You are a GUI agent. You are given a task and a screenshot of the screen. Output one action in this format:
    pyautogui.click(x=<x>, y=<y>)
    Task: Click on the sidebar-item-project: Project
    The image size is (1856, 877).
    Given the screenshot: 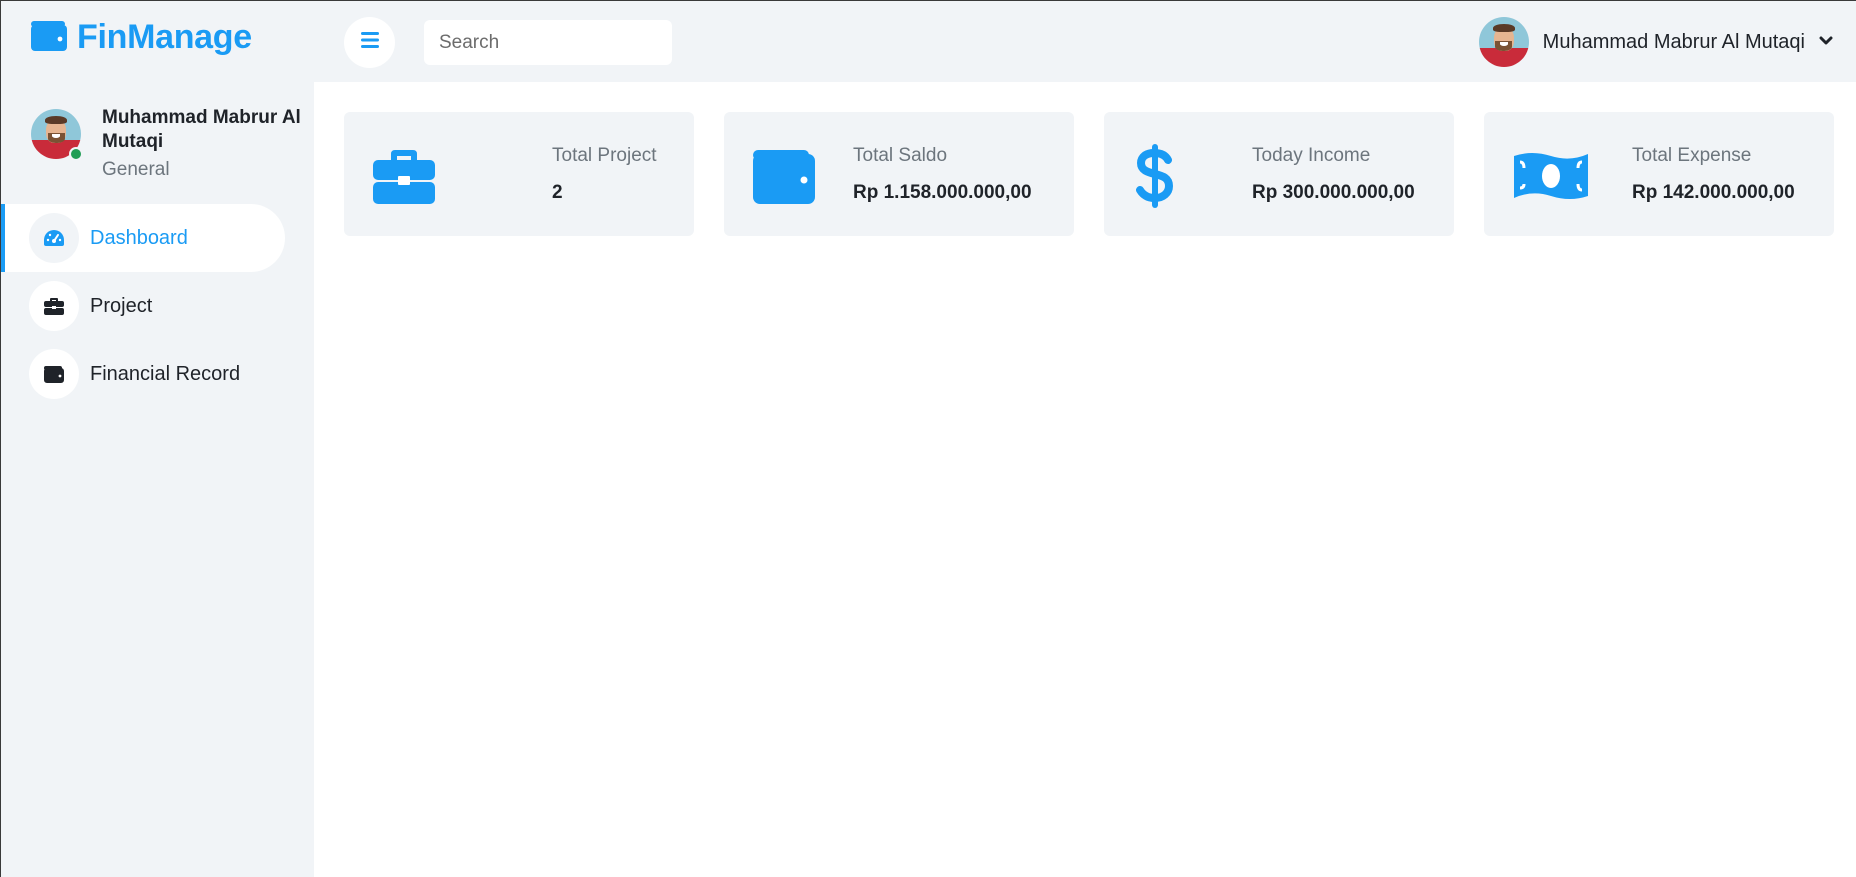 What is the action you would take?
    pyautogui.click(x=157, y=306)
    